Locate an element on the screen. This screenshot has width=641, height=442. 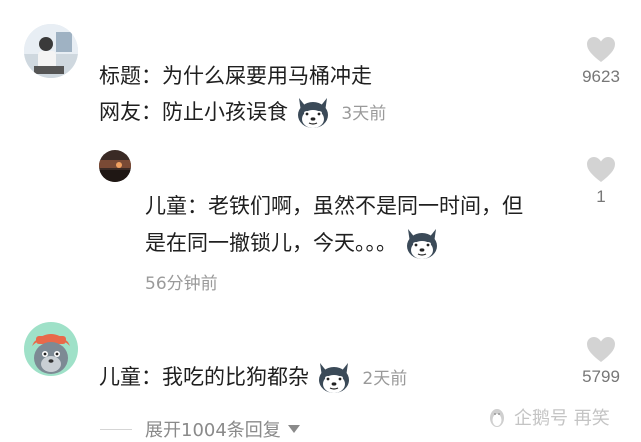
comment-2-line-1: 儿童：老铁们啊，虽然不是同一时间，但 is located at coordinates (334, 206).